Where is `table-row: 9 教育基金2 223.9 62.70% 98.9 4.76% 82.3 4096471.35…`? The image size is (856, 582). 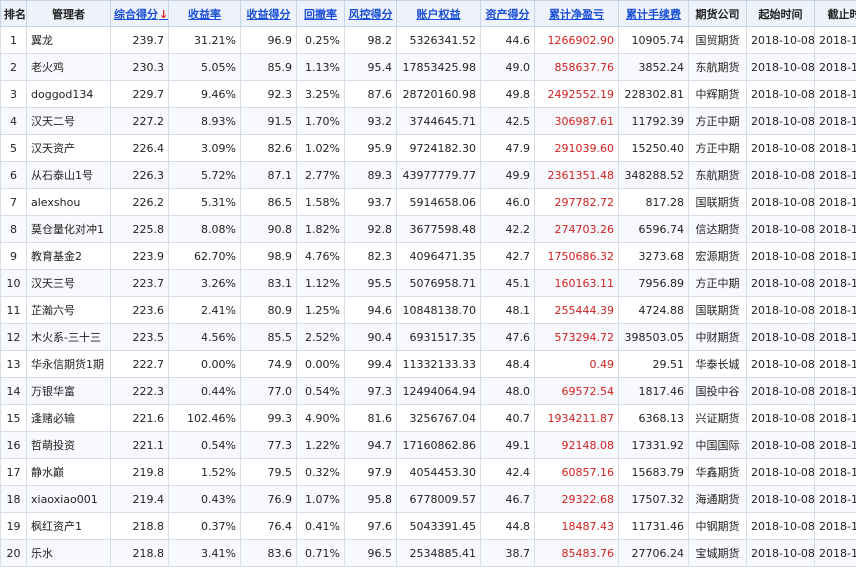
table-row: 9 教育基金2 223.9 62.70% 98.9 4.76% 82.3 4096471.35… is located at coordinates (428, 256).